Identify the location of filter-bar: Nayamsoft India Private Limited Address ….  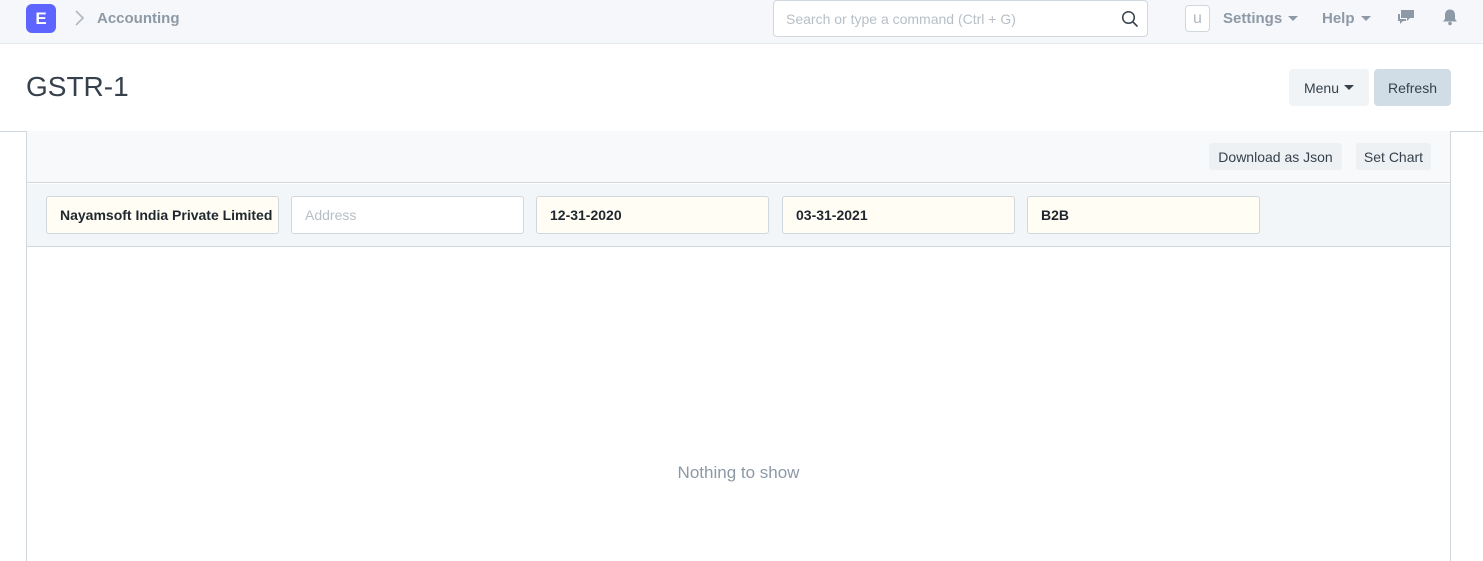
(738, 215).